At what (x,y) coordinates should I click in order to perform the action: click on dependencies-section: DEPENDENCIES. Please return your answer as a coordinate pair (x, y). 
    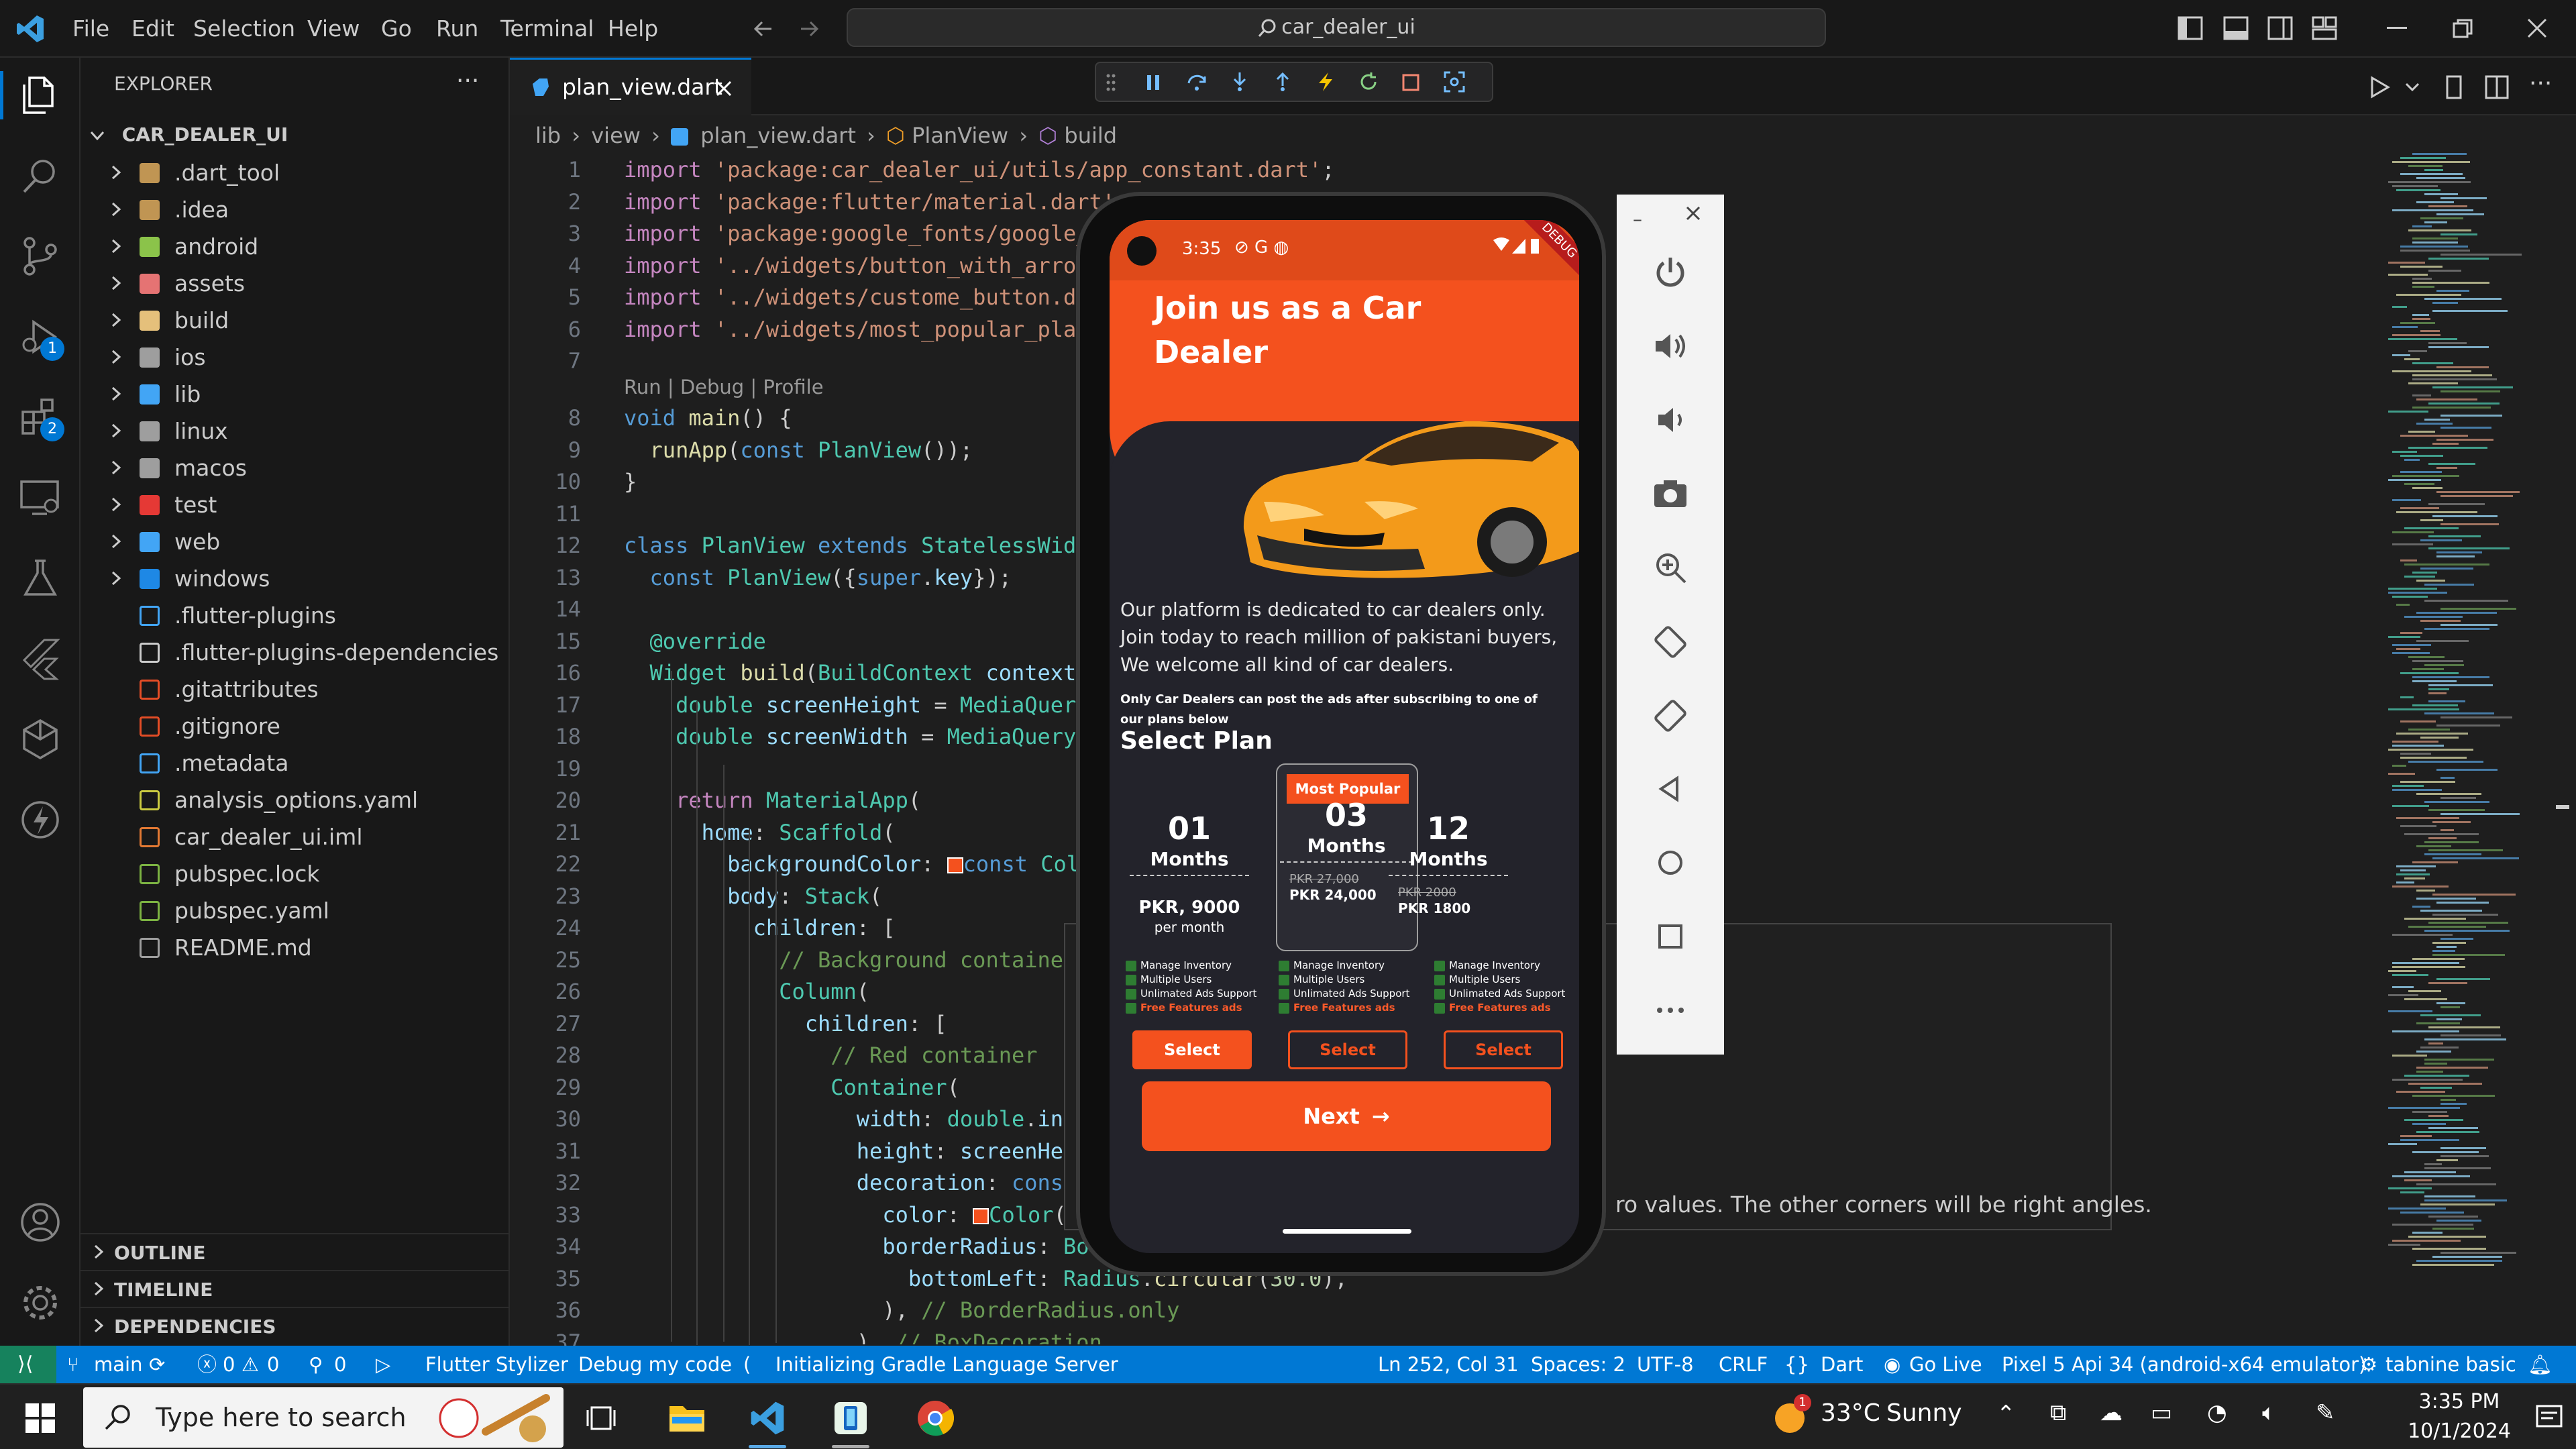
    Looking at the image, I should click on (295, 1325).